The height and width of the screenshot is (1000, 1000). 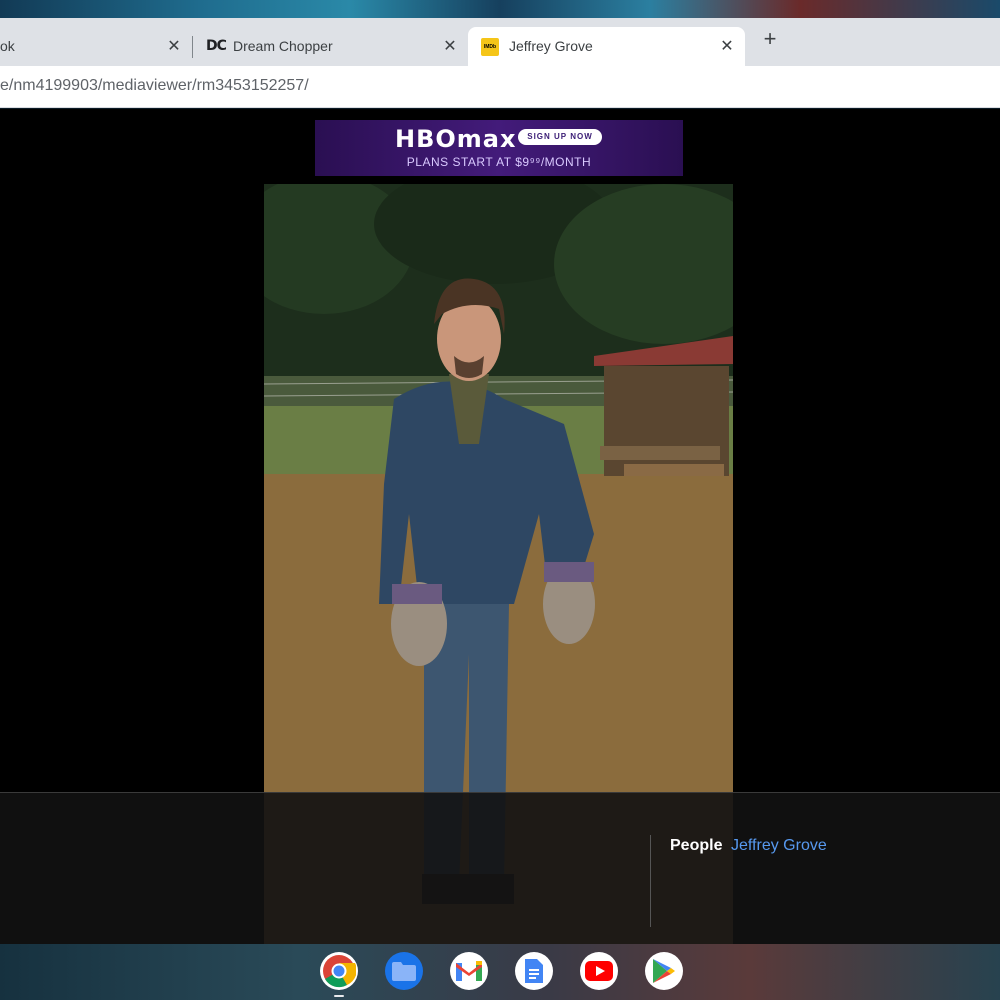 What do you see at coordinates (500, 87) in the screenshot?
I see `browser-toolbar: e/nm4199903/mediaviewer/rm3453152257/` at bounding box center [500, 87].